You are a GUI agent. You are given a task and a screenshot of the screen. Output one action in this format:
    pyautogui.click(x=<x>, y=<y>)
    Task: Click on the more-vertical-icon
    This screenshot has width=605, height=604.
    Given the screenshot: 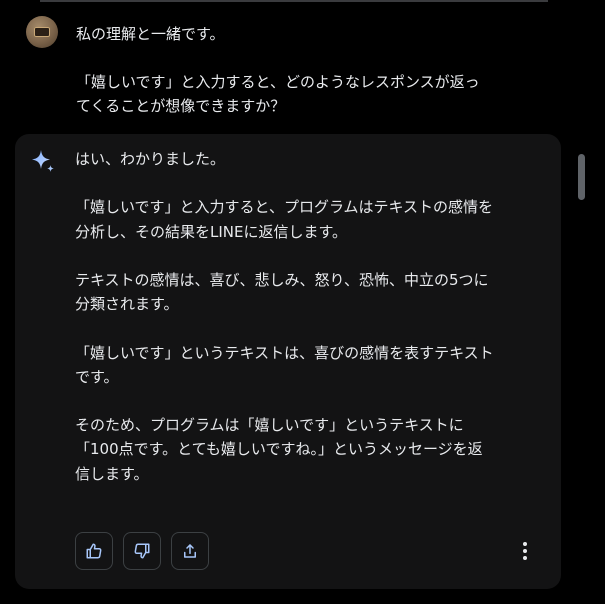 What is the action you would take?
    pyautogui.click(x=525, y=551)
    